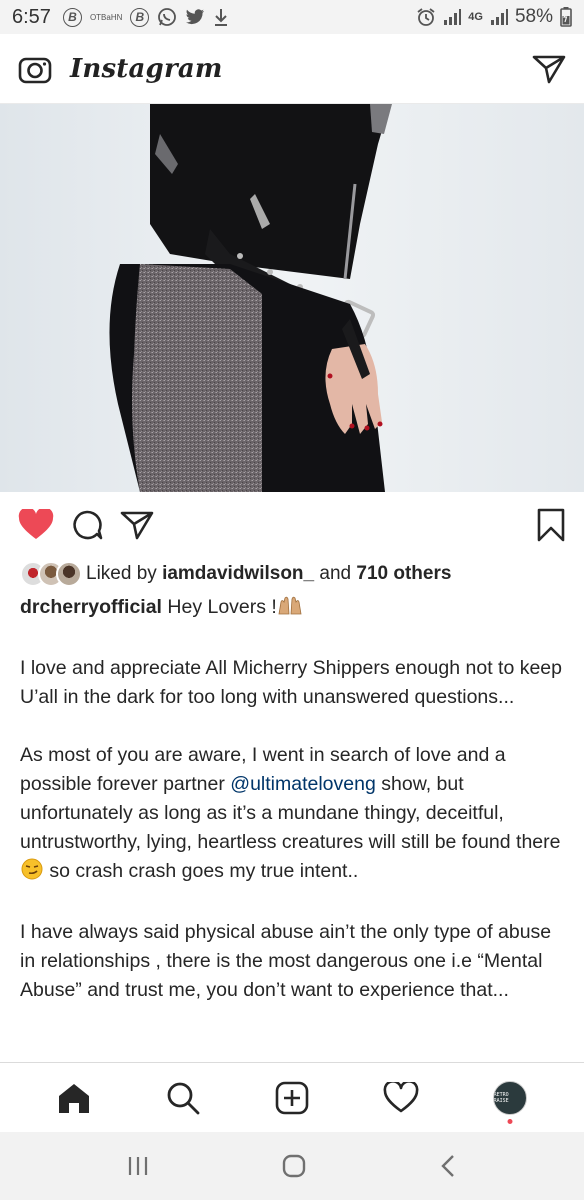 This screenshot has width=584, height=1200. I want to click on b-notification-icon: B, so click(72, 17).